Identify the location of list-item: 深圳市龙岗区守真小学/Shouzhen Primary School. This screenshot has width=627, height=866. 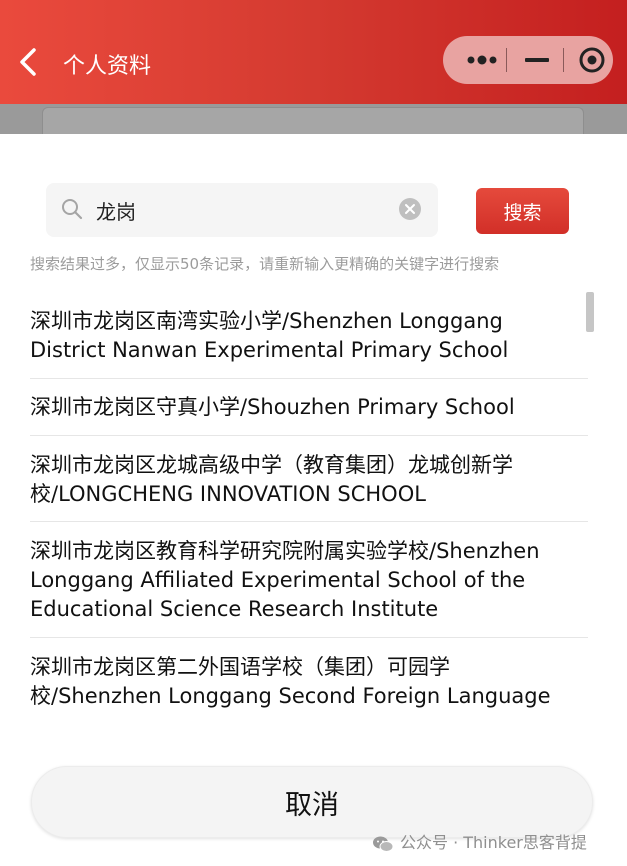
(309, 407).